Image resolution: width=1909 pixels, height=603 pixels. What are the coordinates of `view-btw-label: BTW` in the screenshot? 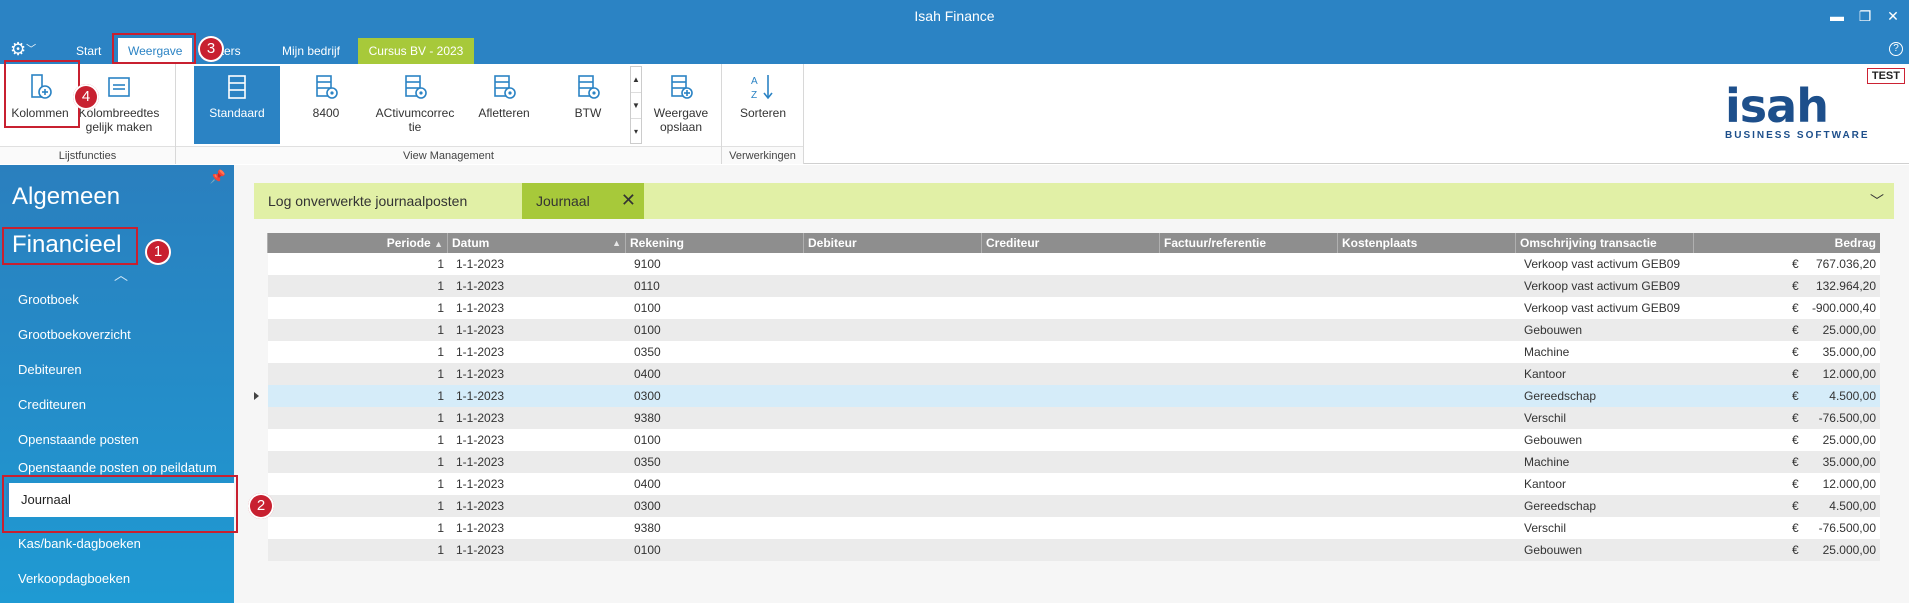 It's located at (588, 113).